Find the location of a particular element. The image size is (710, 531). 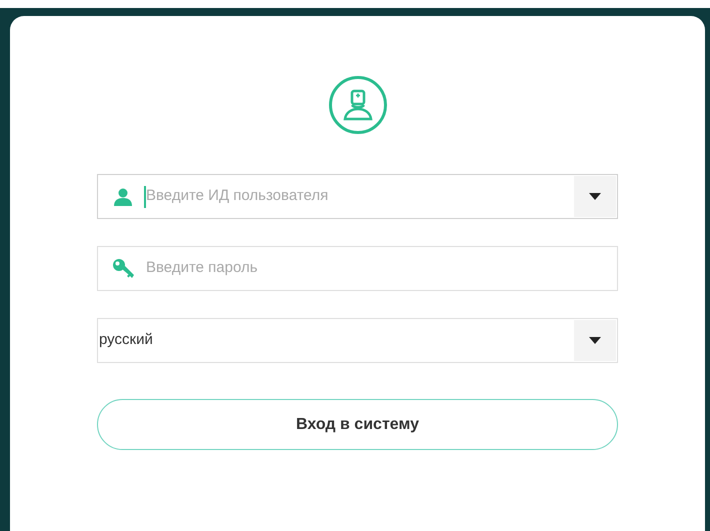

login-button: Вход в систему is located at coordinates (357, 424).